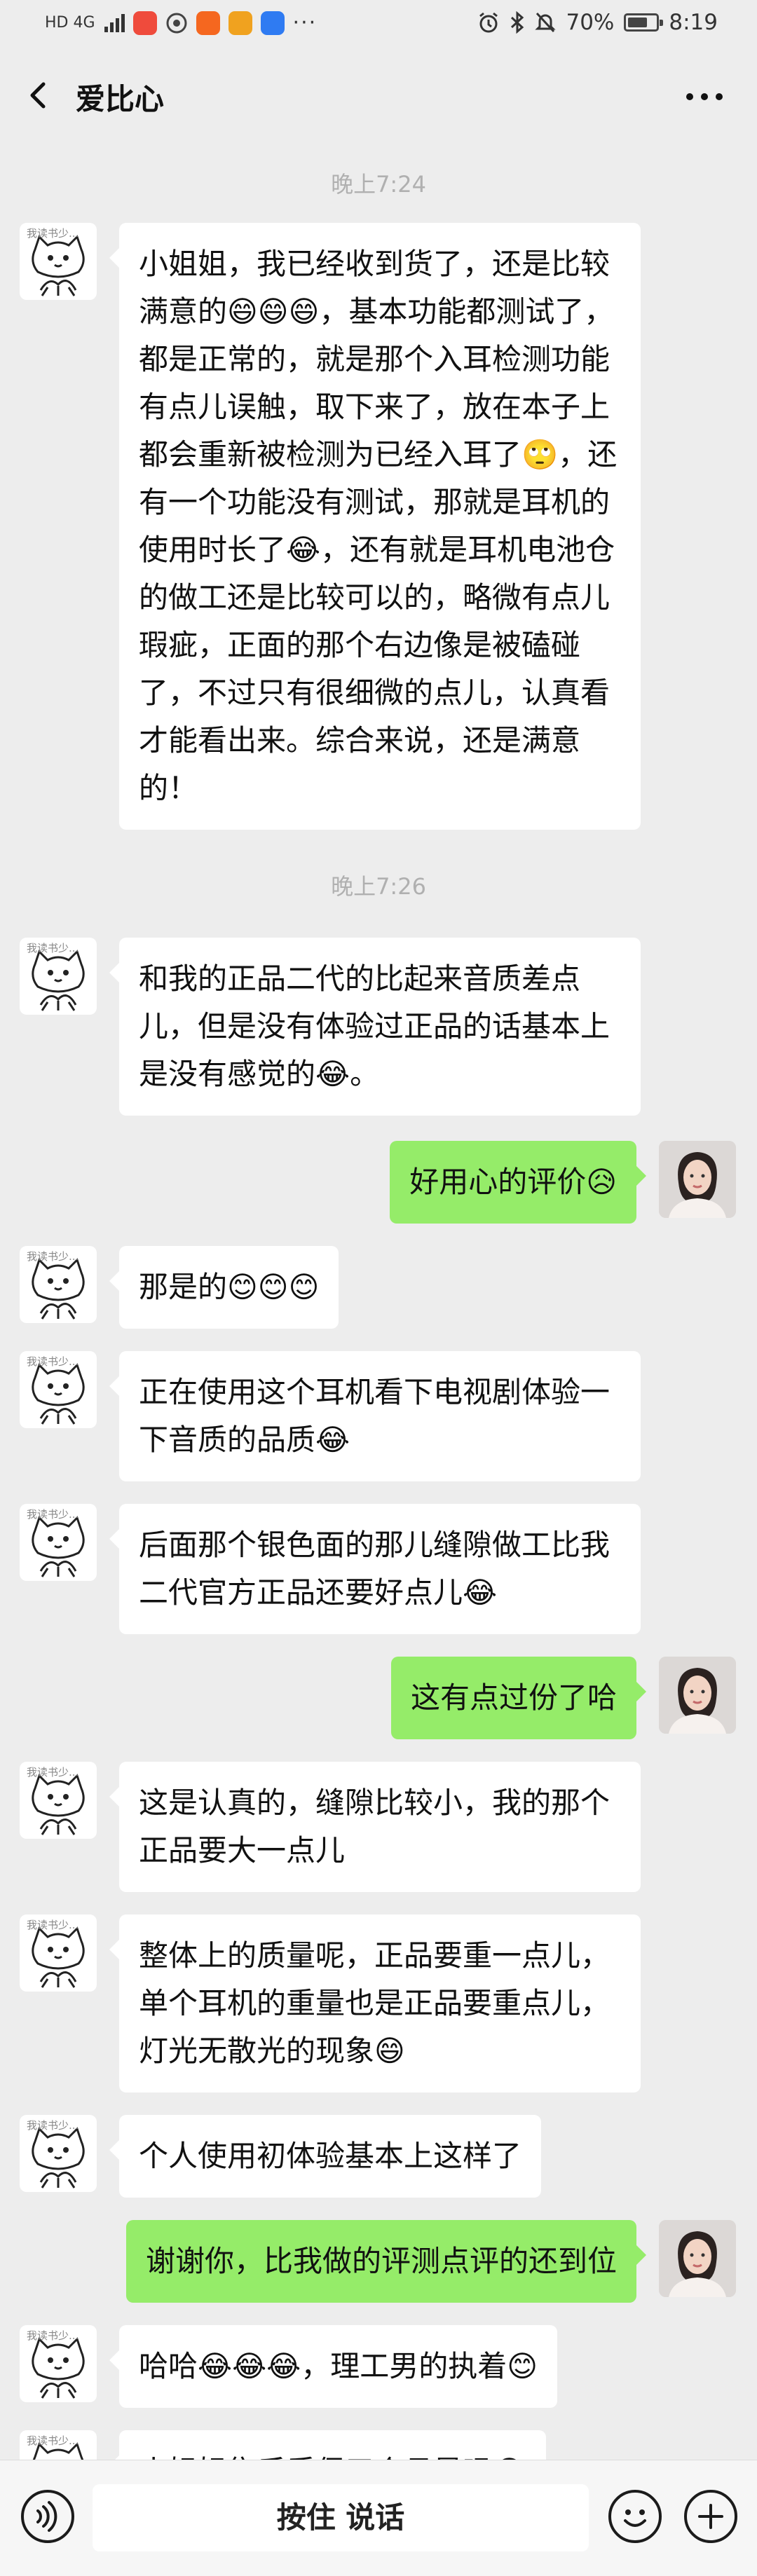 This screenshot has width=757, height=2576. I want to click on chevron-left-icon, so click(38, 95).